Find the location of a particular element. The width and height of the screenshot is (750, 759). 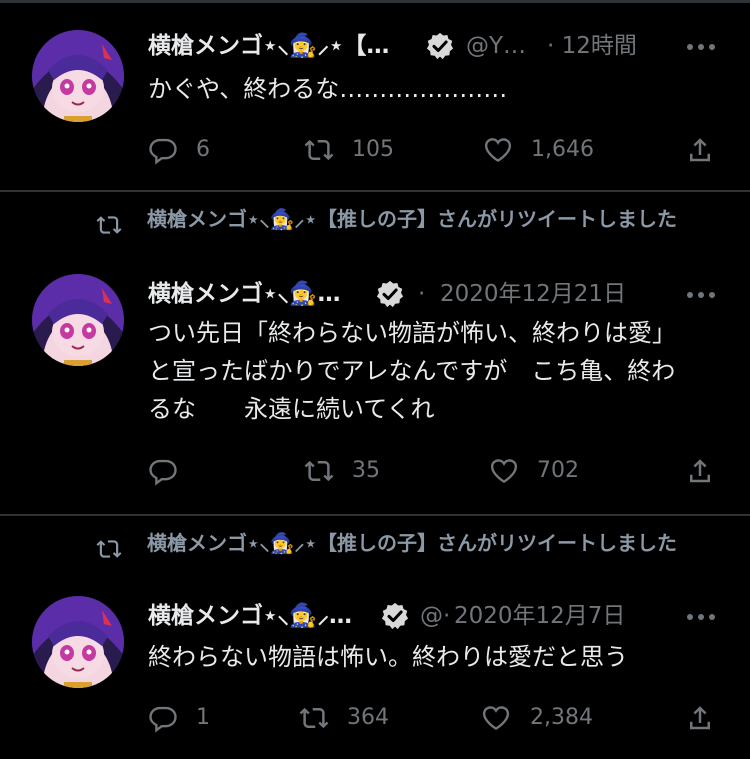

reply-count: 1 is located at coordinates (203, 717).